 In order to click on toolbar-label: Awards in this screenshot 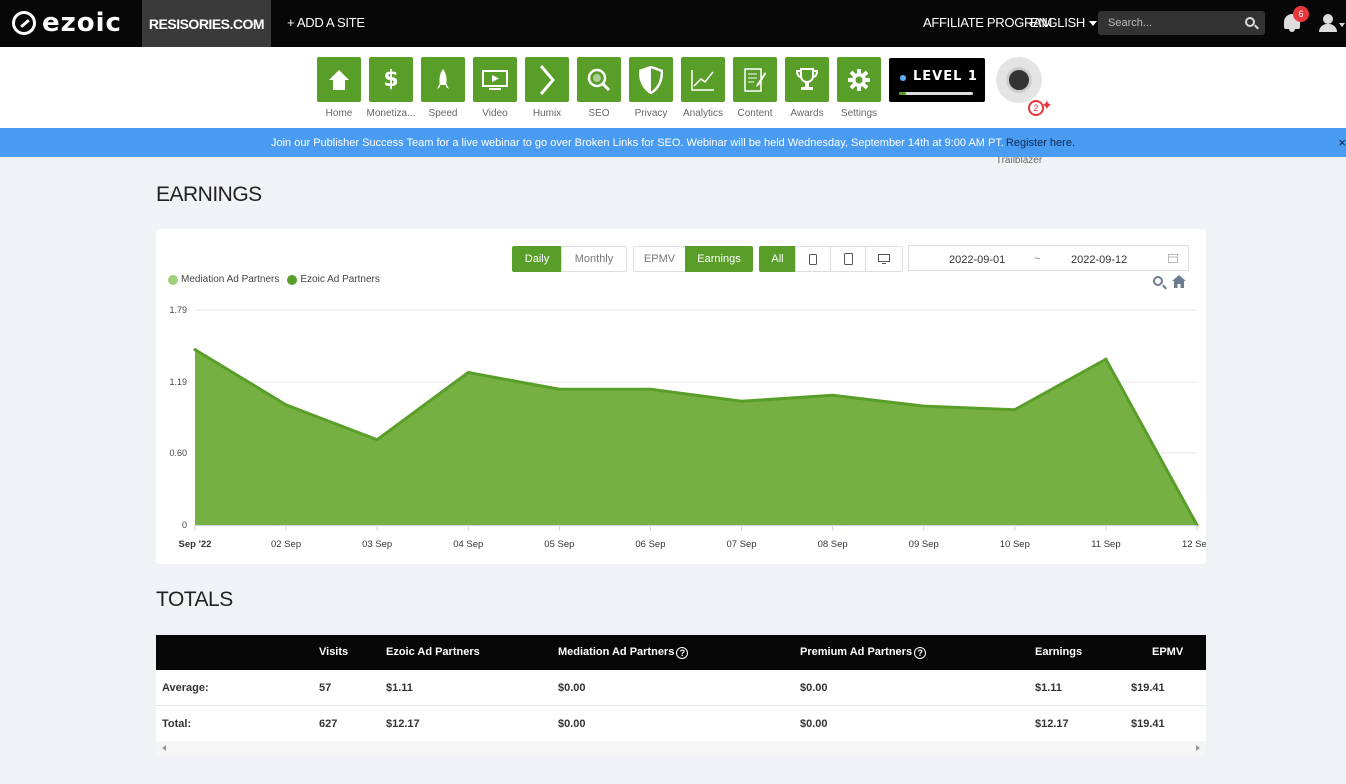, I will do `click(807, 113)`.